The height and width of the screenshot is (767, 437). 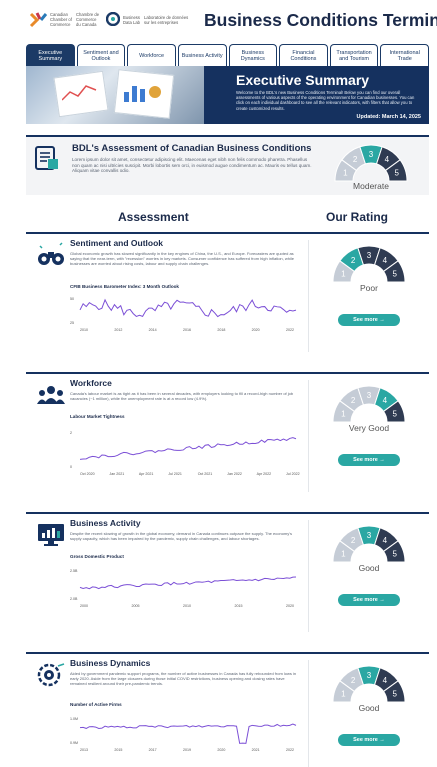 I want to click on tab-business-dynamics: Business Dynamics, so click(x=253, y=55).